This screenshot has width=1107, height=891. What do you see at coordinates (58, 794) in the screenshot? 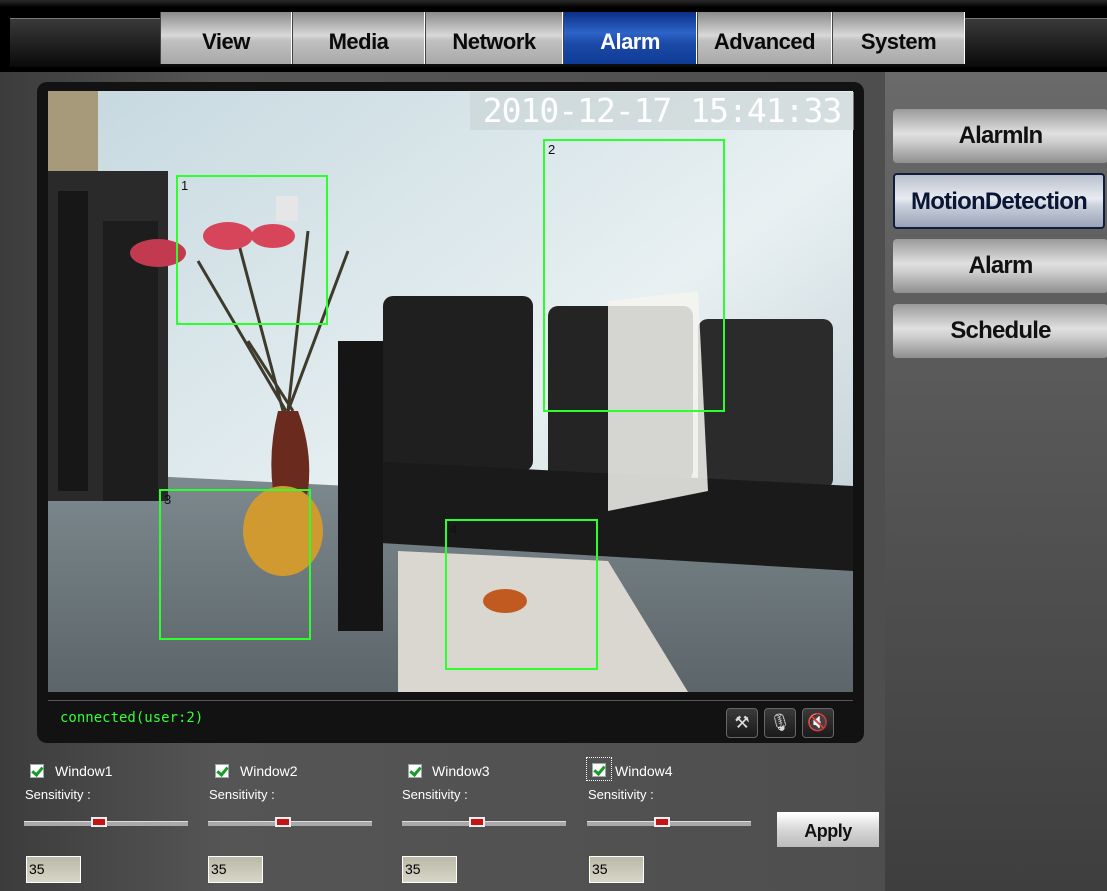
I see `window1-sensitivity-label: Sensitivity :` at bounding box center [58, 794].